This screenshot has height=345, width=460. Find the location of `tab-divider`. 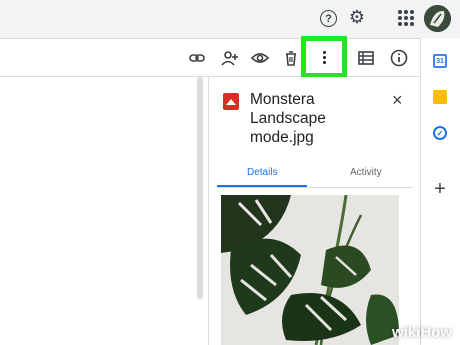

tab-divider is located at coordinates (315, 187).